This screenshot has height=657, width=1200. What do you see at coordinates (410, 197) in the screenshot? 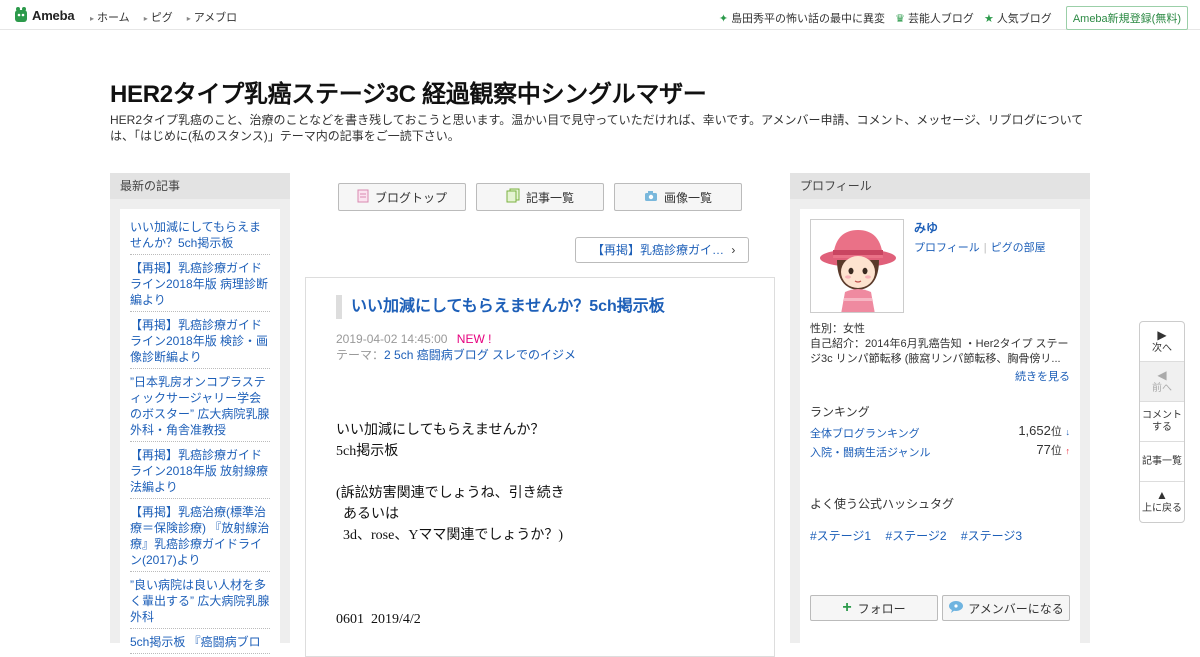
I see `blog-top-label: ブログトップ` at bounding box center [410, 197].